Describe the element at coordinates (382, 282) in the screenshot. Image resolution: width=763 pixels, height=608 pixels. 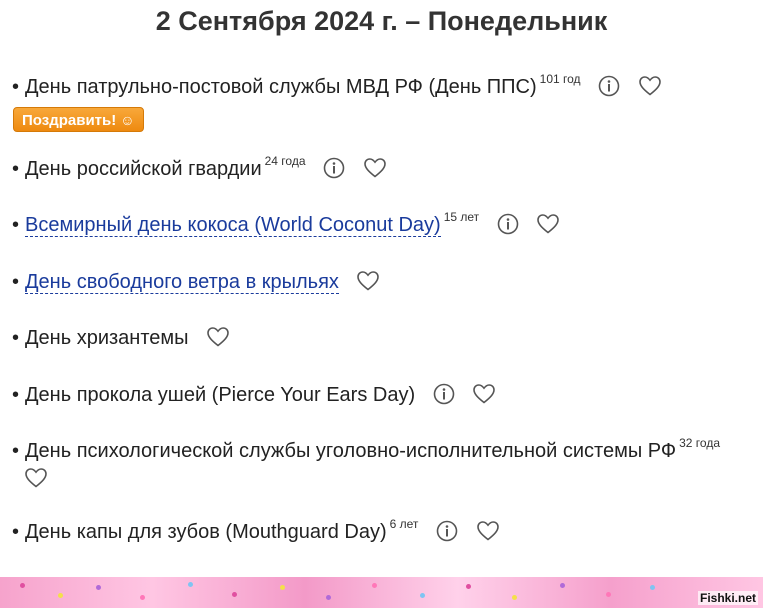
I see `list-item: • День свободного ветра в крыльях` at that location.